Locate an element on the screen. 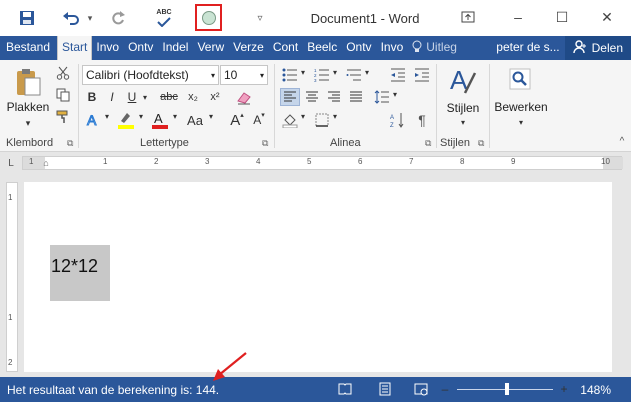 The width and height of the screenshot is (631, 402). text-effects-icon: A is located at coordinates (93, 120).